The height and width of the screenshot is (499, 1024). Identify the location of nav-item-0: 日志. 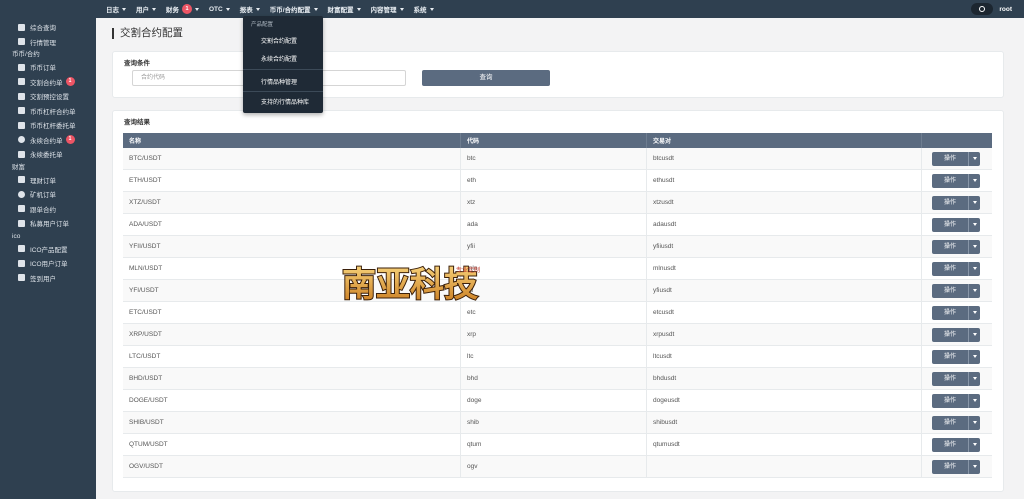
(116, 9).